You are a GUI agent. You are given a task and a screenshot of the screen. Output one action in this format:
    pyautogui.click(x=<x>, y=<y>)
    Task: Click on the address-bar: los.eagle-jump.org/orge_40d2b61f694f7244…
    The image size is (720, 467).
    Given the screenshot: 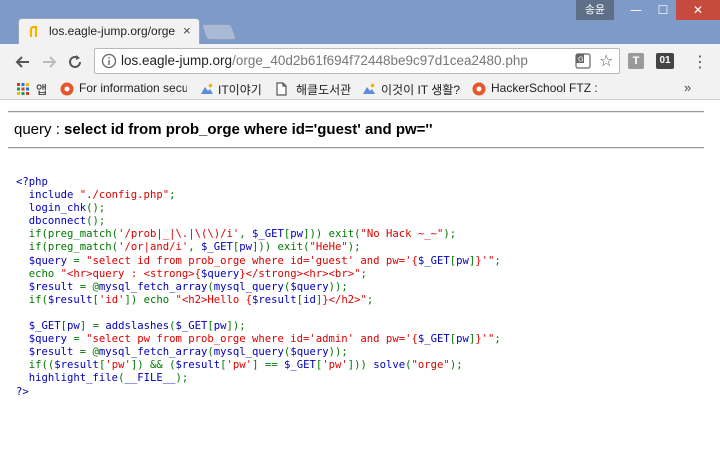 What is the action you would take?
    pyautogui.click(x=357, y=61)
    